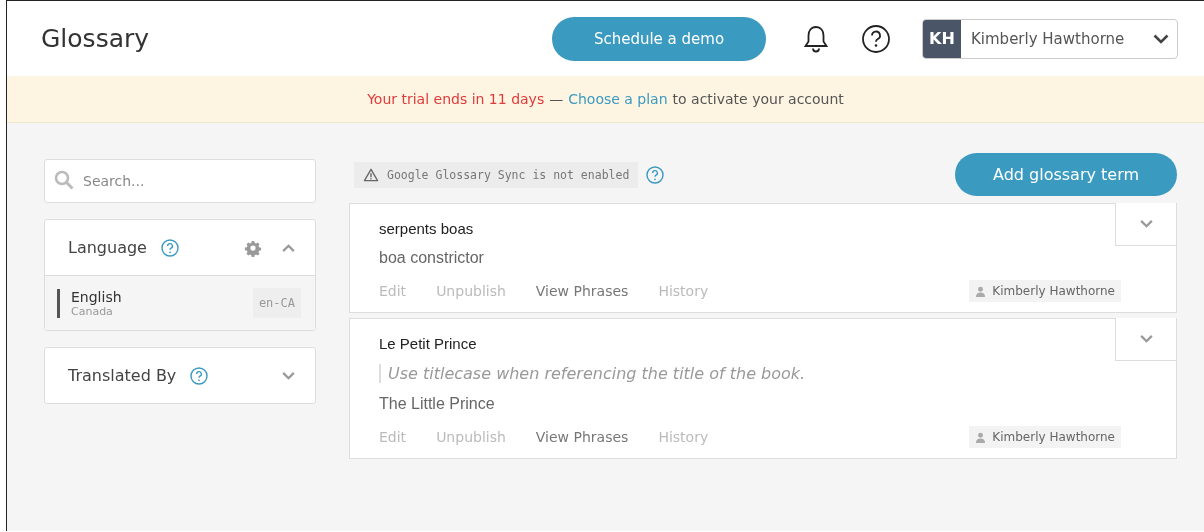 This screenshot has width=1204, height=532. I want to click on page-title: Glossary, so click(96, 38).